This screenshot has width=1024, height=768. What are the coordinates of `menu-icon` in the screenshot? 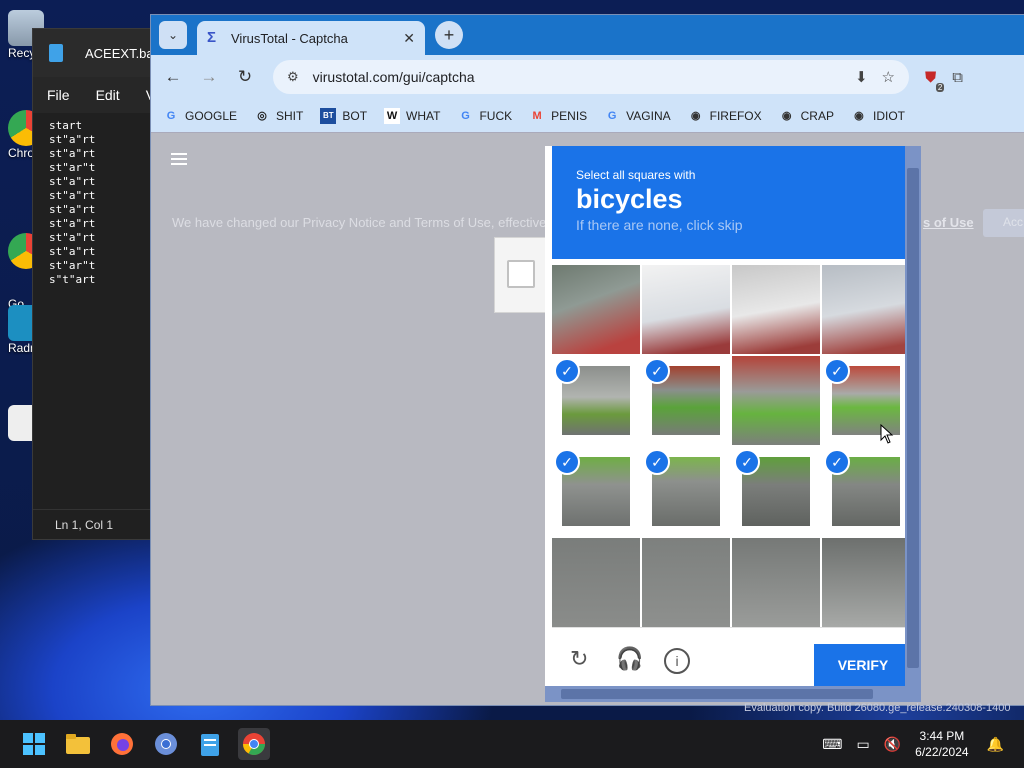 It's located at (179, 160).